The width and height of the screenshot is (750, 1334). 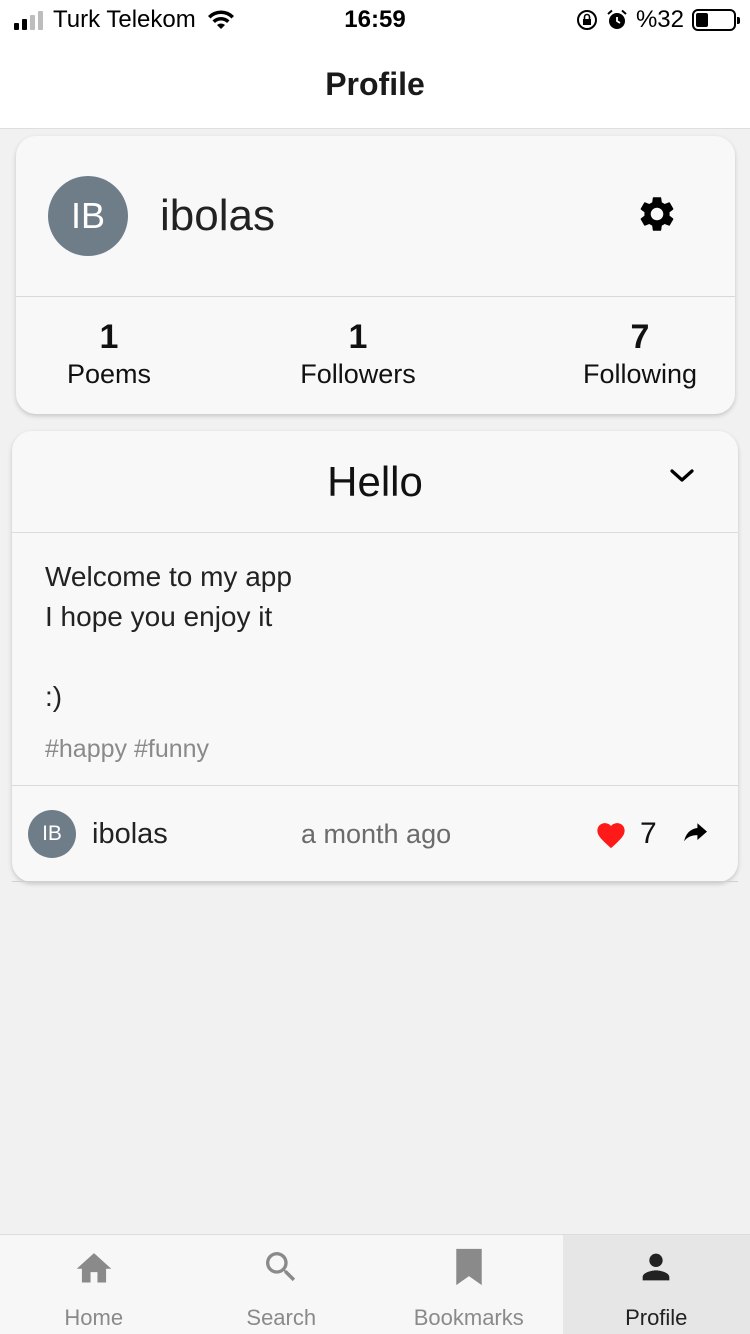 I want to click on settings-button, so click(x=657, y=214).